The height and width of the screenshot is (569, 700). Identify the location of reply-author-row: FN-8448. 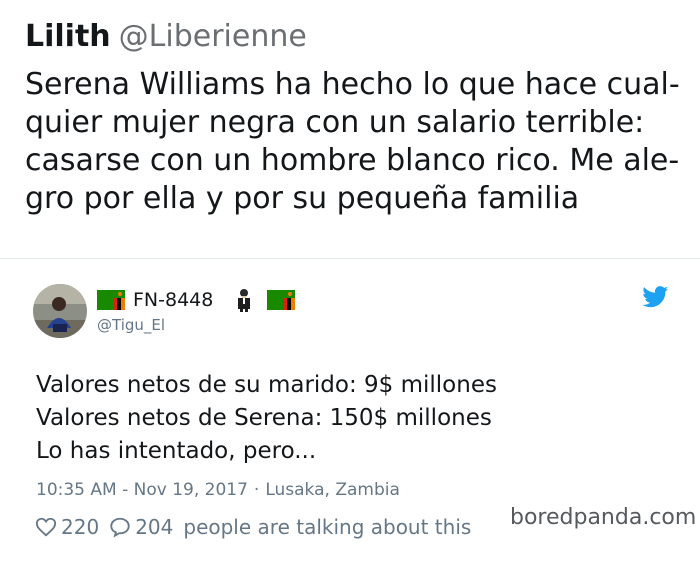
(196, 300).